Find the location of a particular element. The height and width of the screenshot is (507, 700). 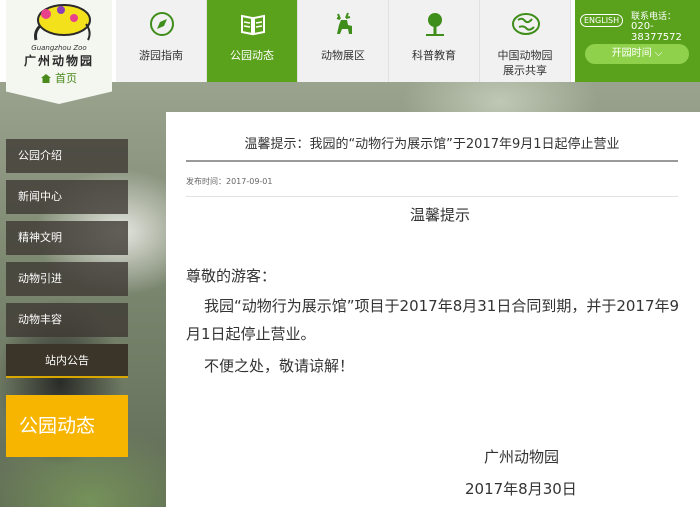

nav-item-education: 科普教育 is located at coordinates (434, 41).